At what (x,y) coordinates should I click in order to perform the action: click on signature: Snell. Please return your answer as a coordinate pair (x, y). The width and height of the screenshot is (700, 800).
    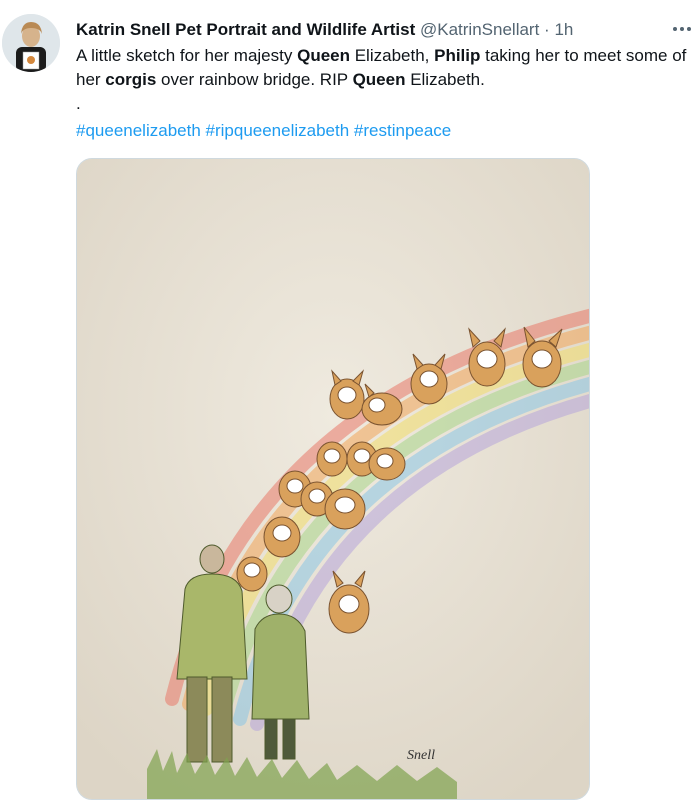
    Looking at the image, I should click on (421, 755).